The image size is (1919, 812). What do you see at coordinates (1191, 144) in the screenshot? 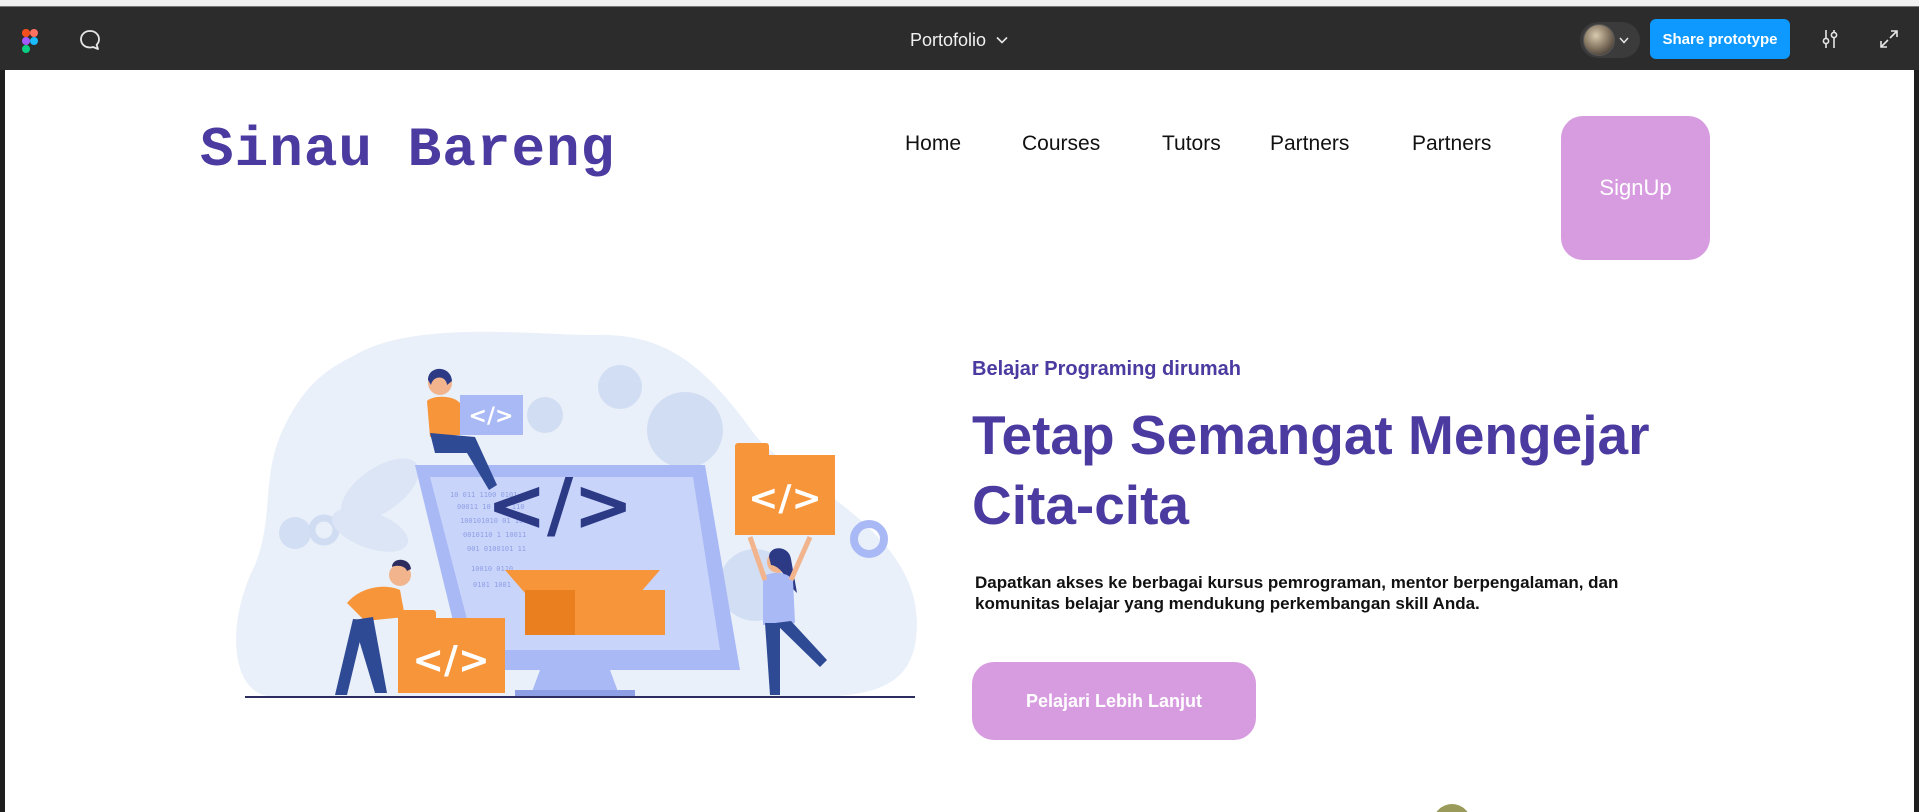
I see `nav-item-tutors: Tutors` at bounding box center [1191, 144].